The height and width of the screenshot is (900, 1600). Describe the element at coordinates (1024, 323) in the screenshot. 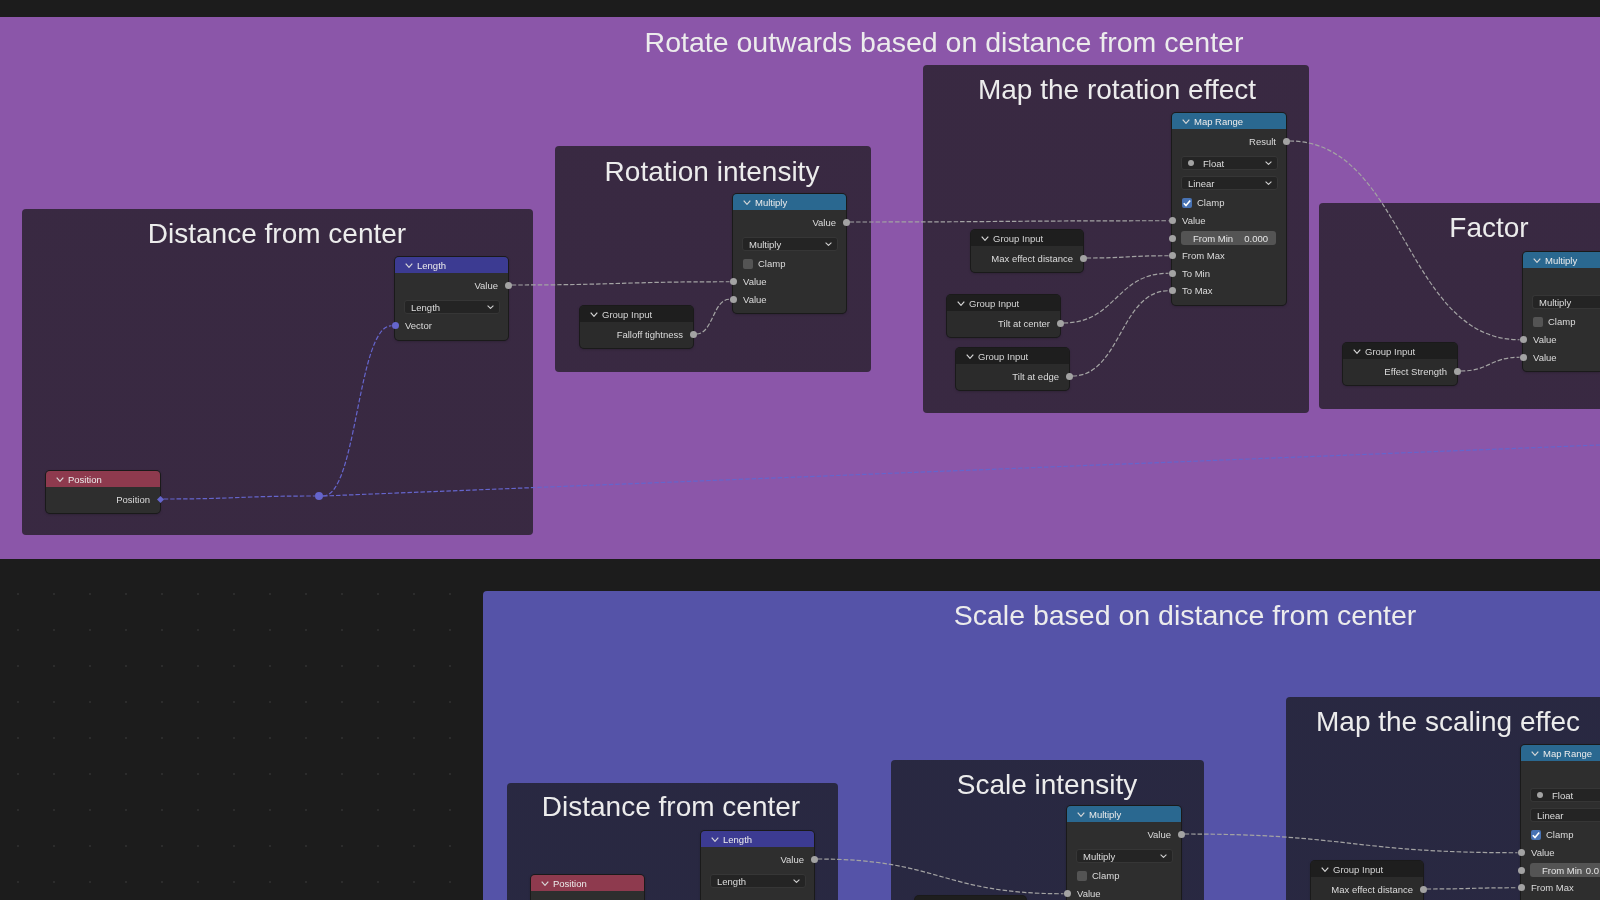

I see `socket-label: Tilt at center` at that location.